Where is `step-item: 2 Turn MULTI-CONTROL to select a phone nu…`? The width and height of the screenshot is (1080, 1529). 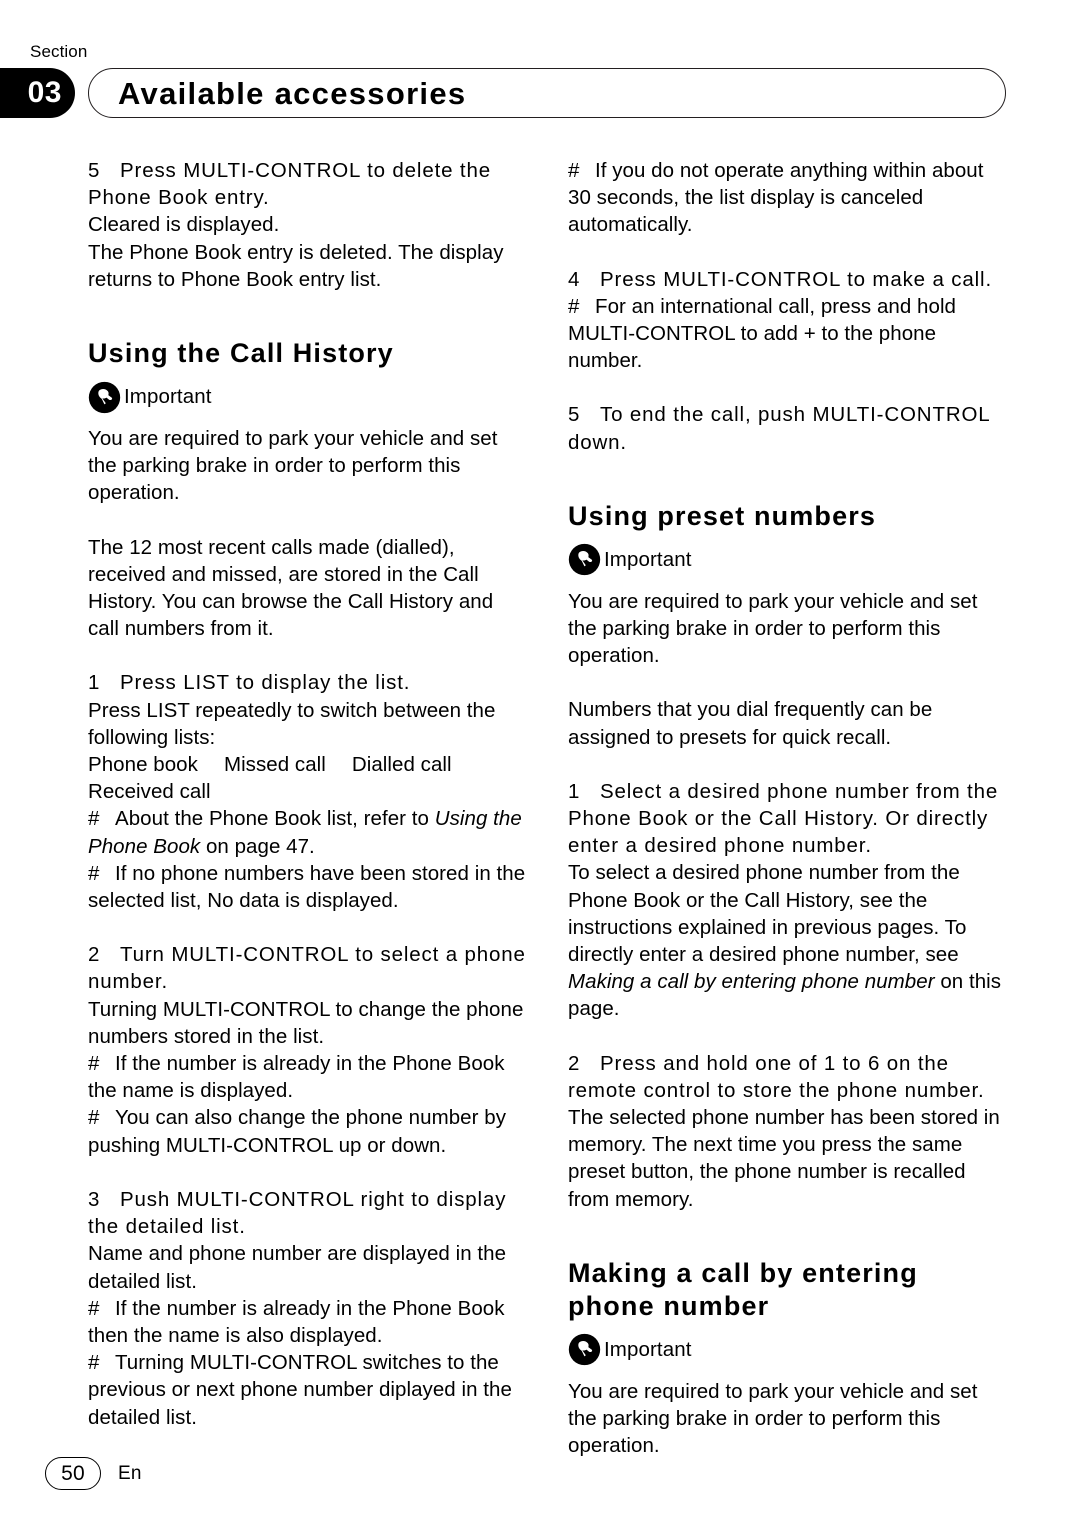 step-item: 2 Turn MULTI-CONTROL to select a phone nu… is located at coordinates (308, 968).